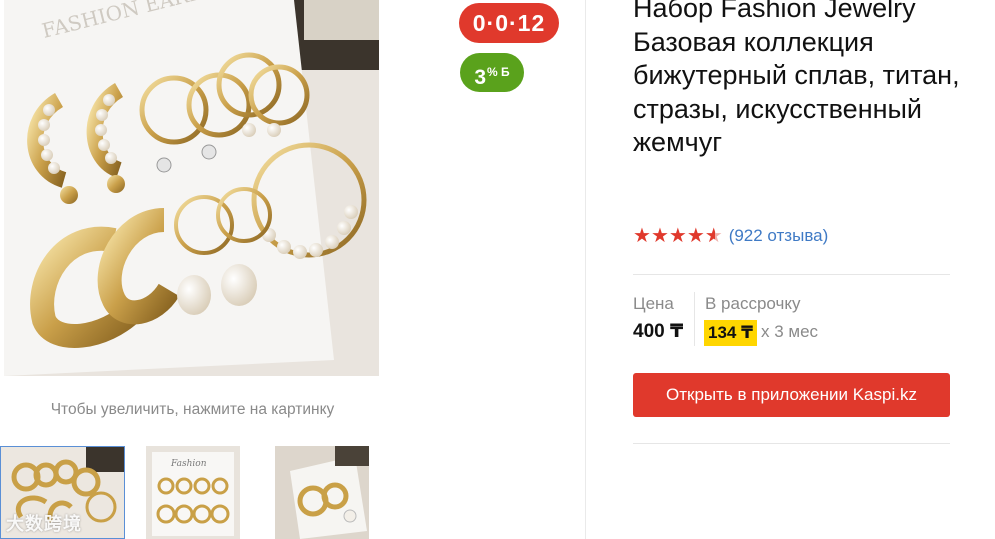  I want to click on installment-amount: 134 ₸, so click(730, 333).